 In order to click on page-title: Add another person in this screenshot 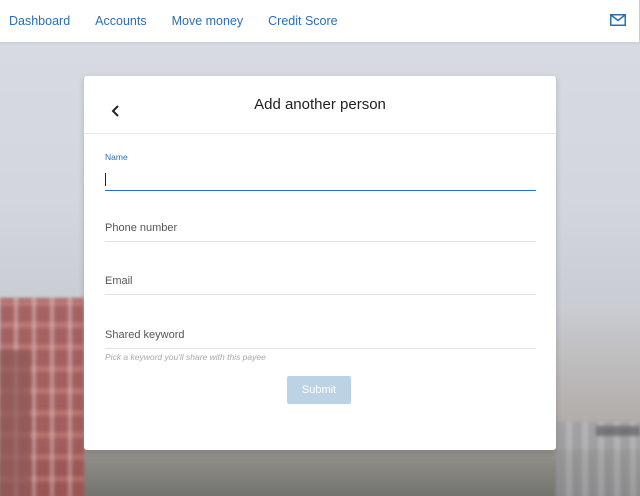, I will do `click(320, 104)`.